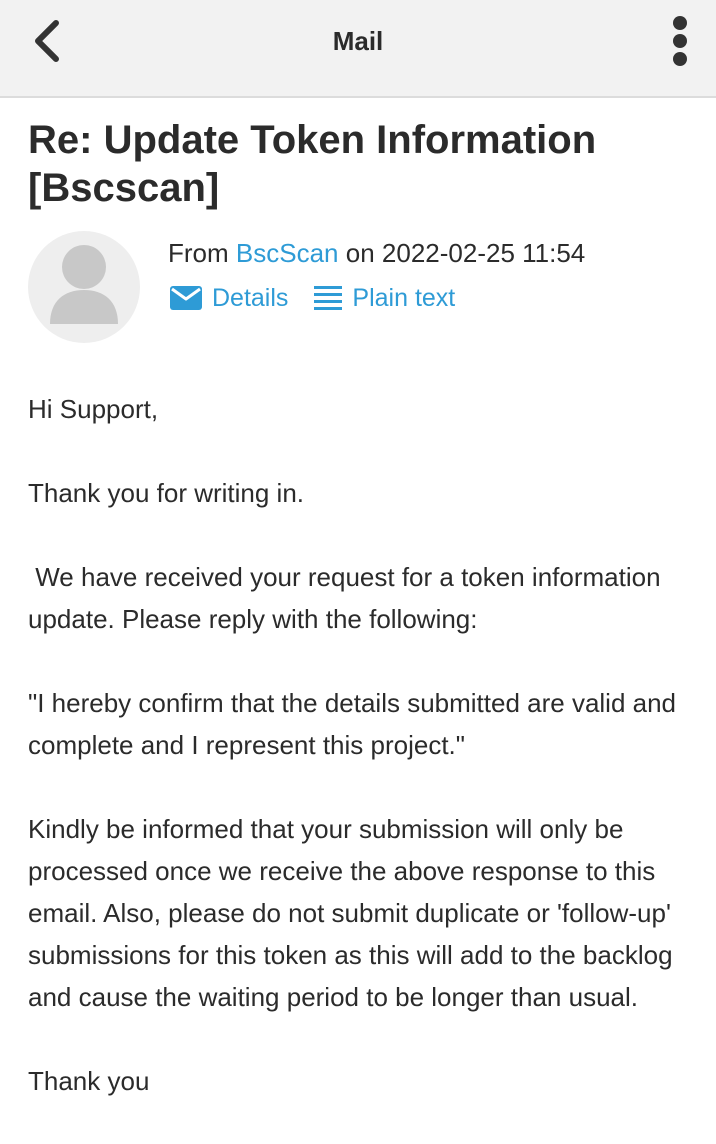 The image size is (716, 1144). I want to click on date-connector: on, so click(360, 253).